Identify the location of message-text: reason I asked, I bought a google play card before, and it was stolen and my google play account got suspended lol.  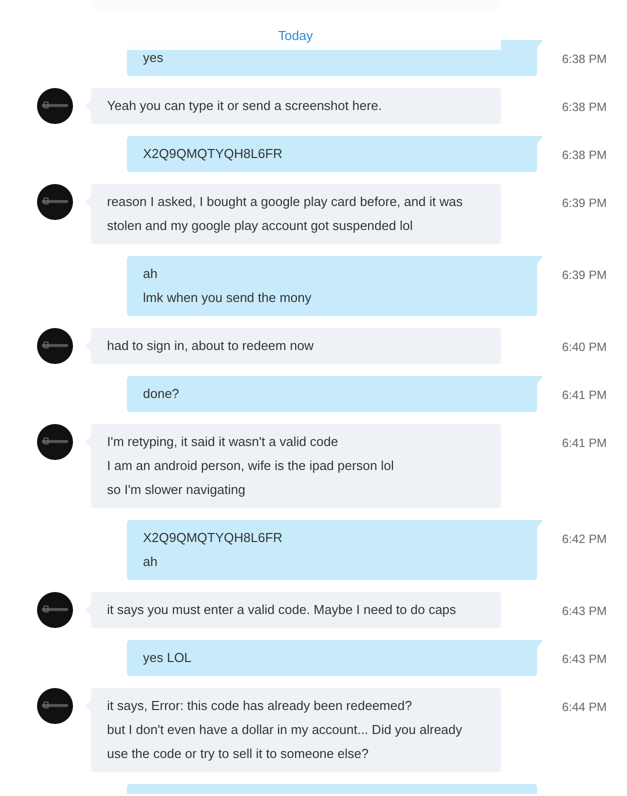
(285, 214).